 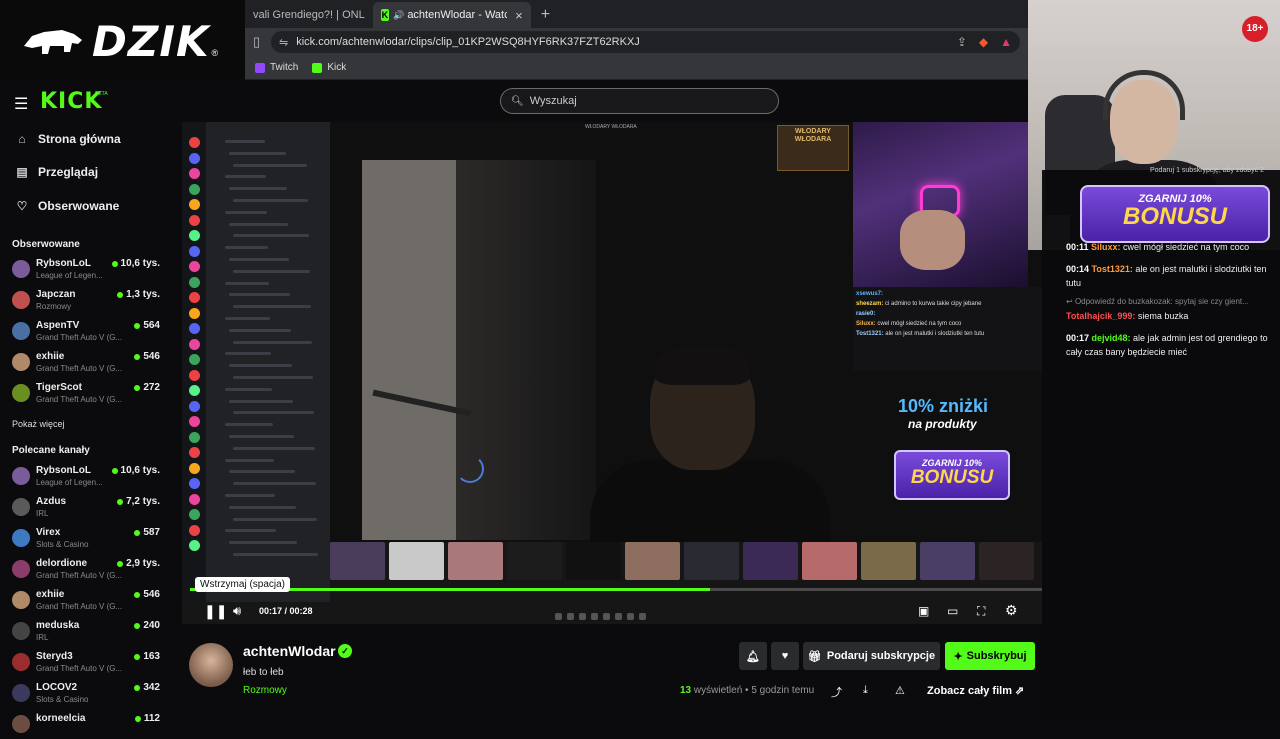 What do you see at coordinates (1114, 269) in the screenshot?
I see `chat-username: Tost1321:` at bounding box center [1114, 269].